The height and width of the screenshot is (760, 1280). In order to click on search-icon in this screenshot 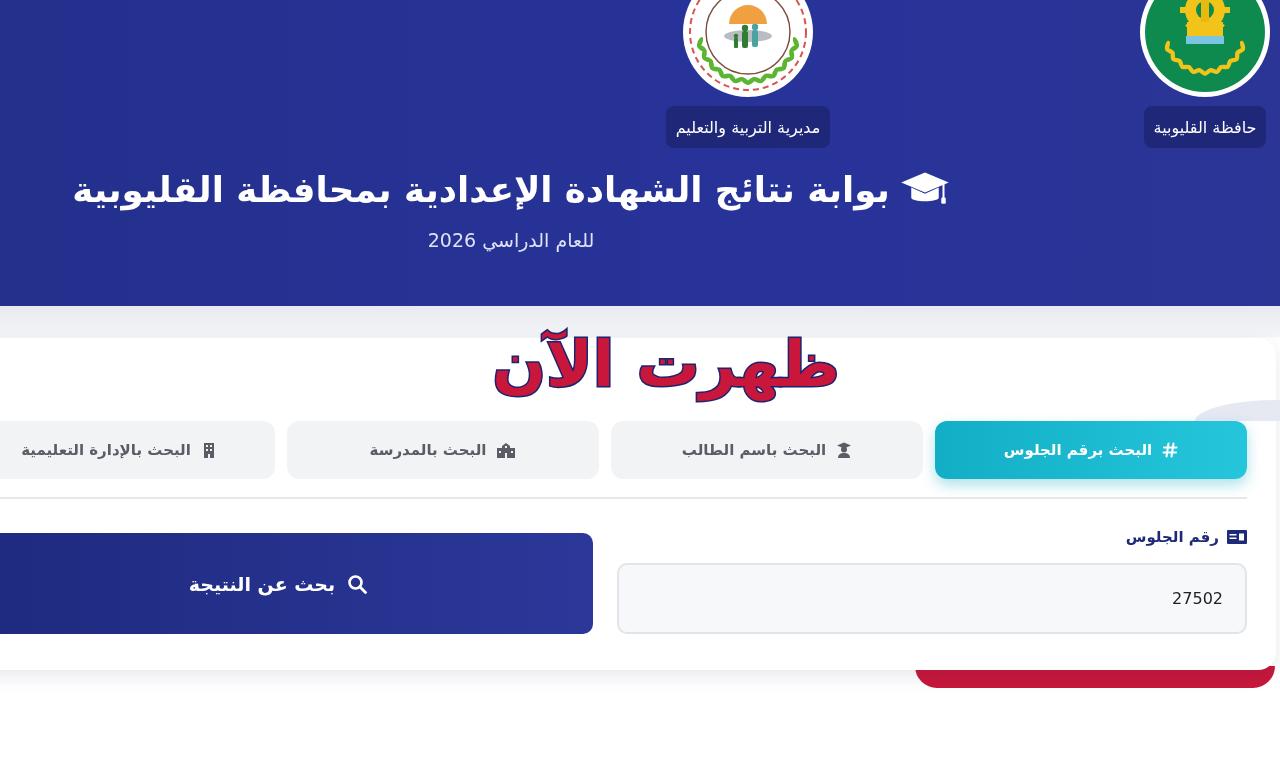, I will do `click(357, 583)`.